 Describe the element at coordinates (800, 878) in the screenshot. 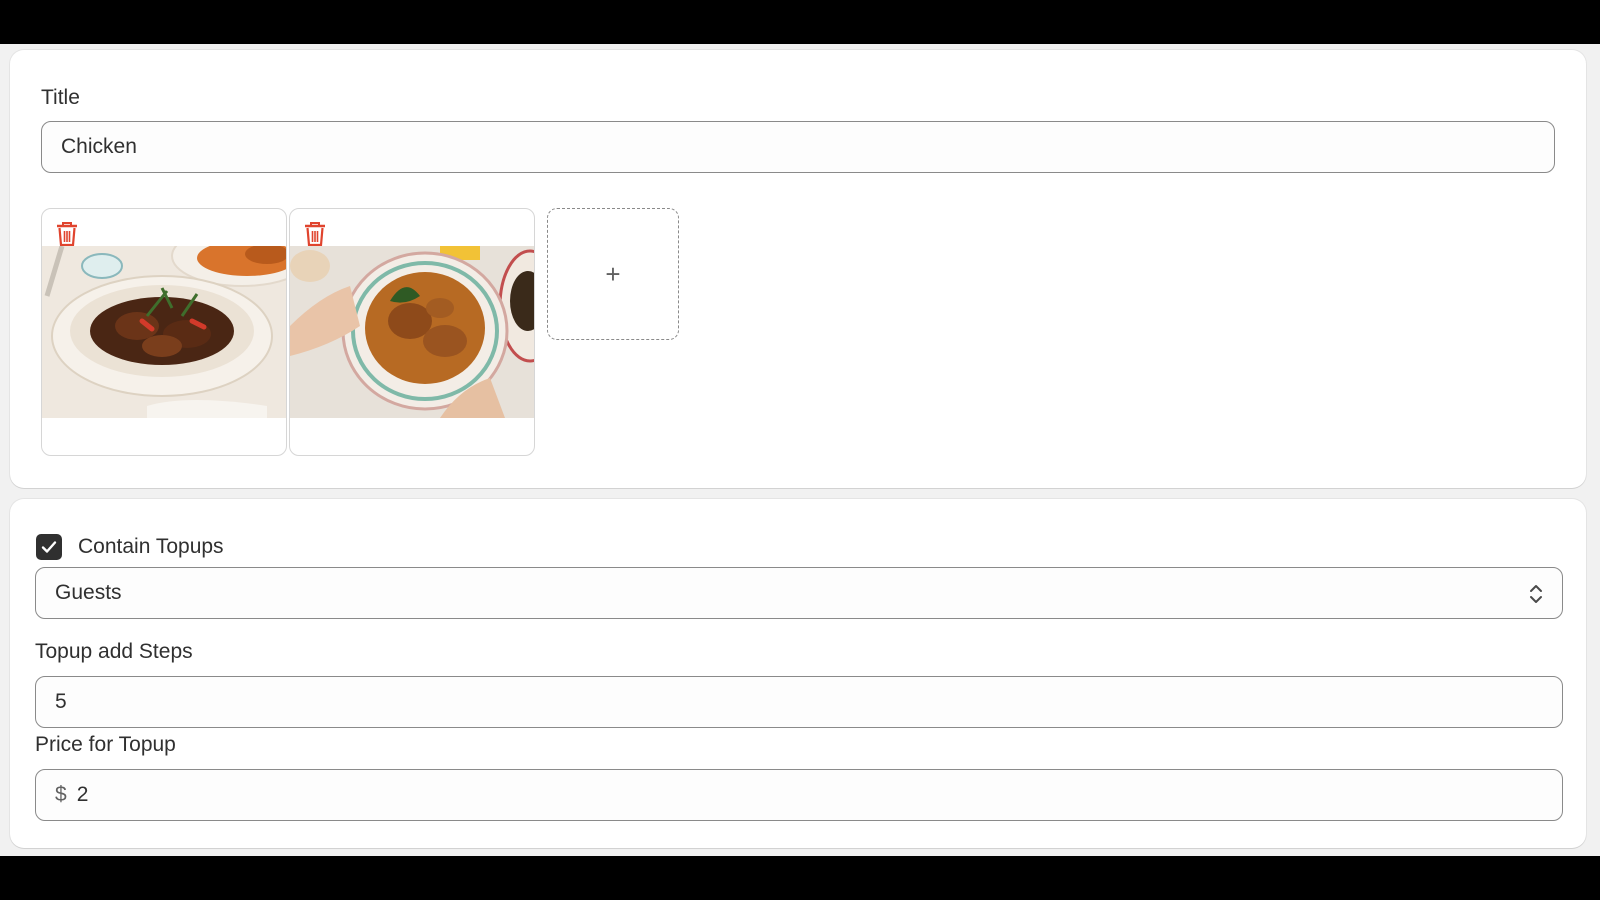

I see `bottom-letterbox` at that location.